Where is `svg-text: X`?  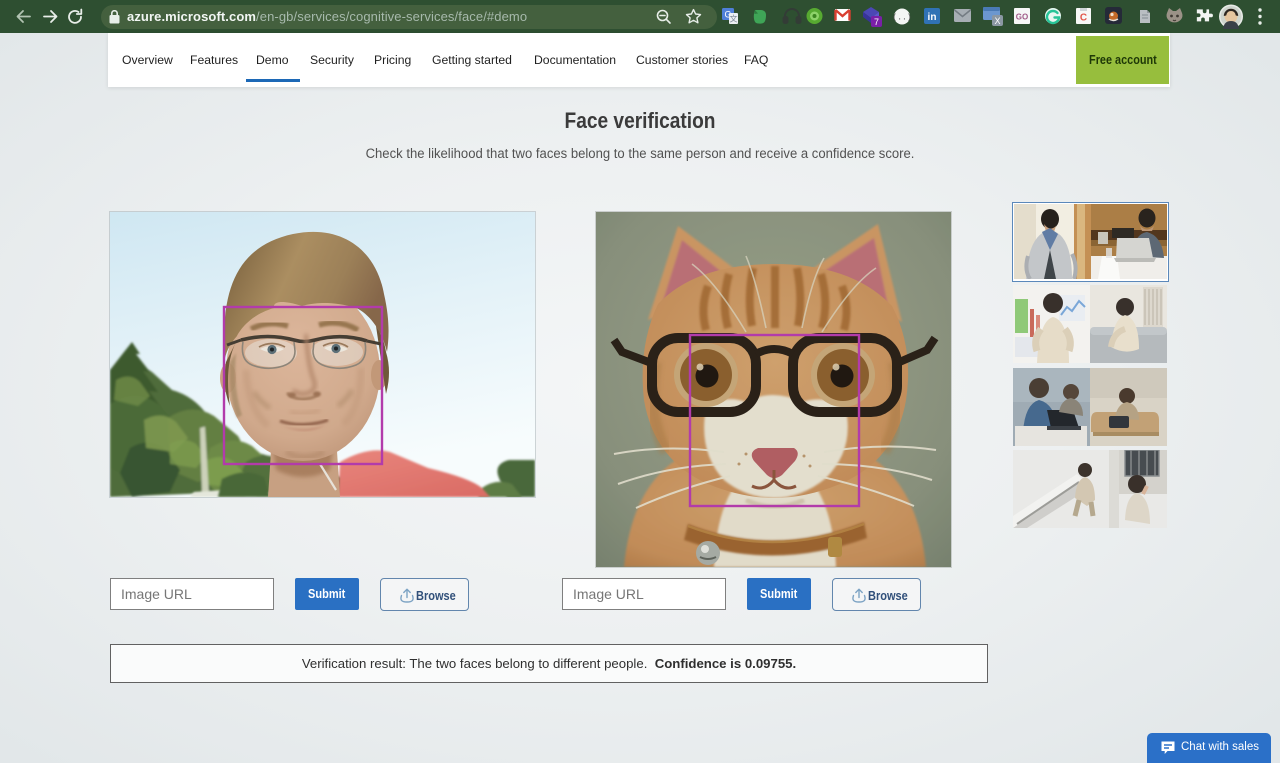
svg-text: X is located at coordinates (997, 21).